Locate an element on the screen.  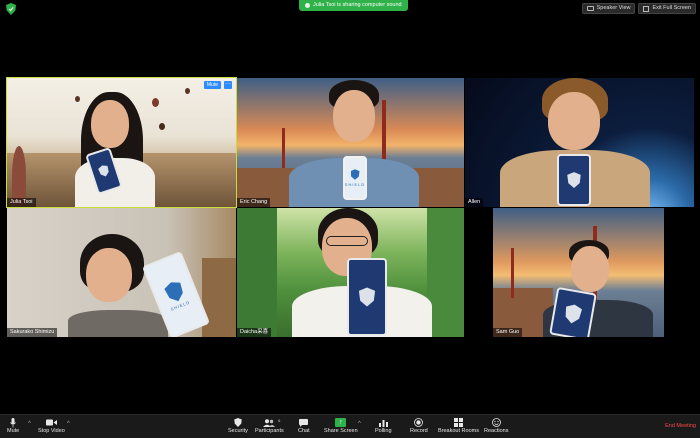
polling-label: Polling is located at coordinates (383, 431).